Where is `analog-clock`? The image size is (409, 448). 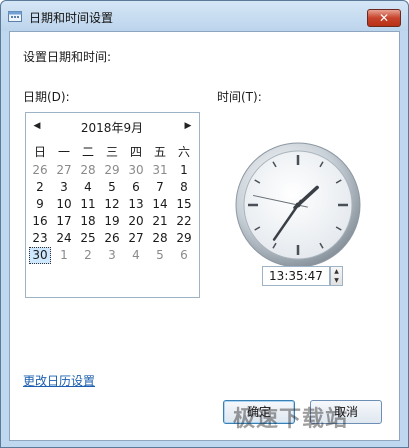 analog-clock is located at coordinates (298, 205).